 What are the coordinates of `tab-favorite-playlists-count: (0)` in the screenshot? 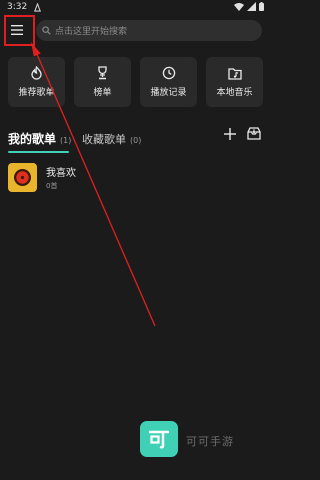 It's located at (136, 140).